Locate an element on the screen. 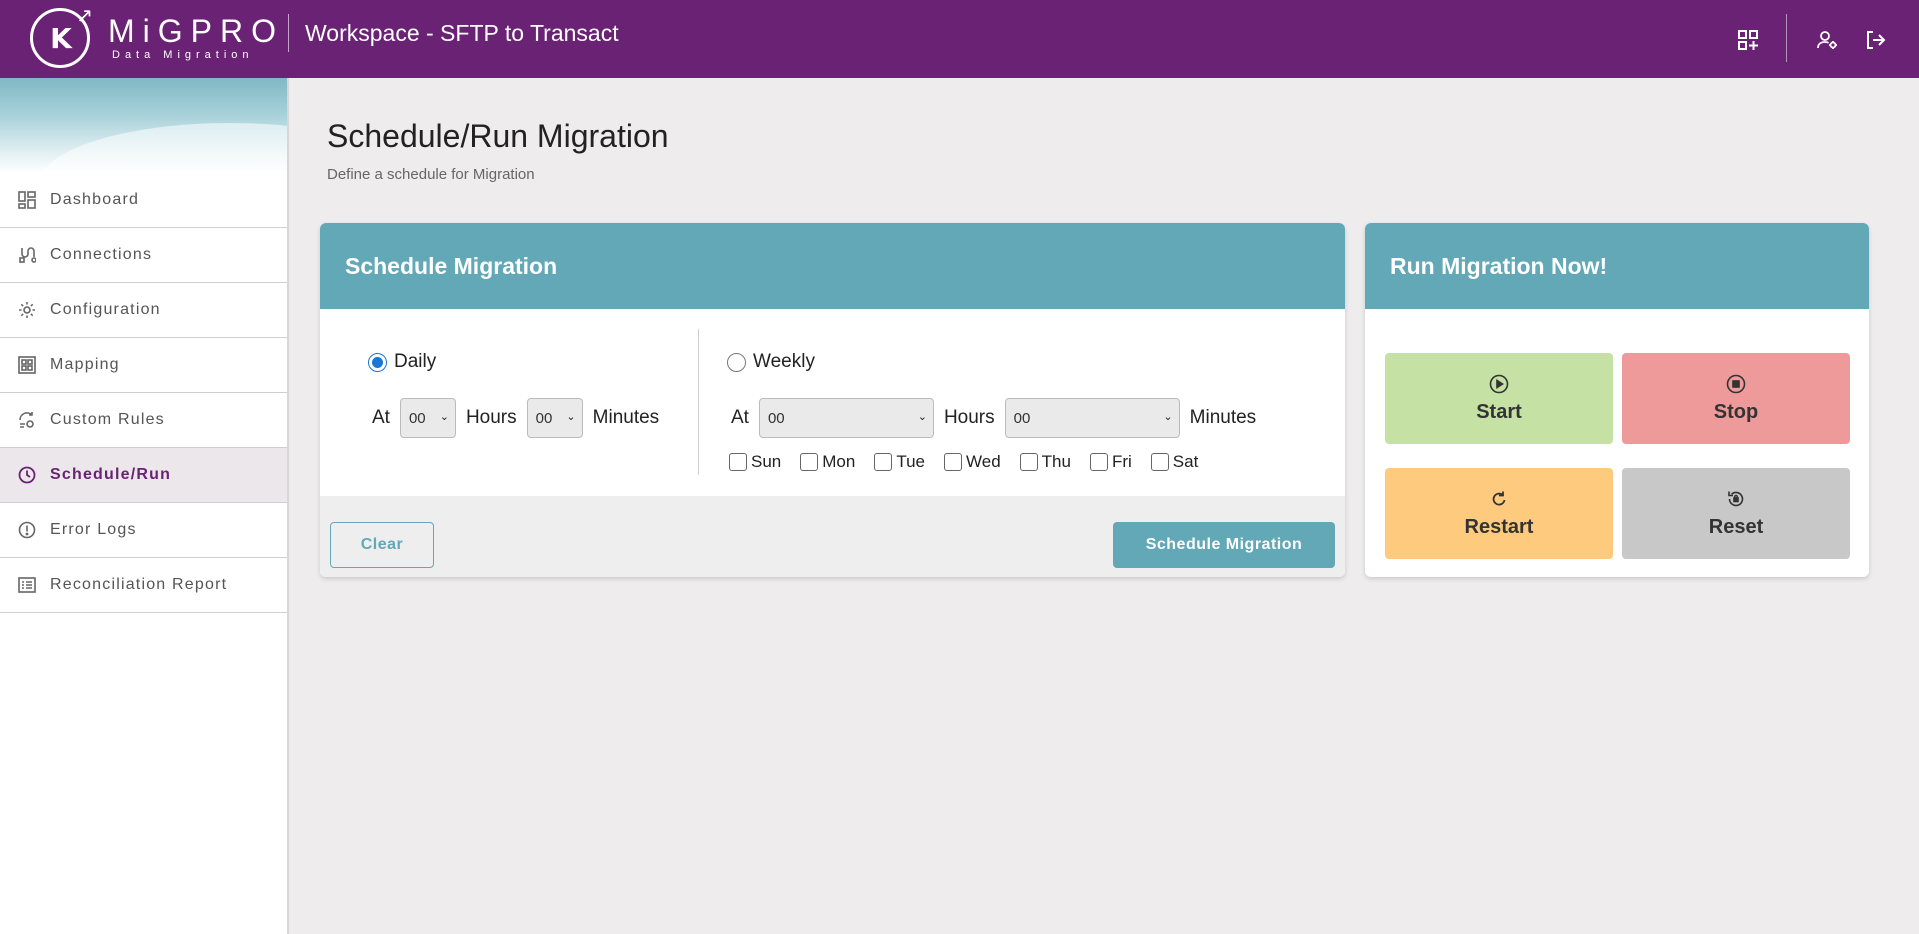  run-card-title: Run Migration Now! is located at coordinates (1617, 266).